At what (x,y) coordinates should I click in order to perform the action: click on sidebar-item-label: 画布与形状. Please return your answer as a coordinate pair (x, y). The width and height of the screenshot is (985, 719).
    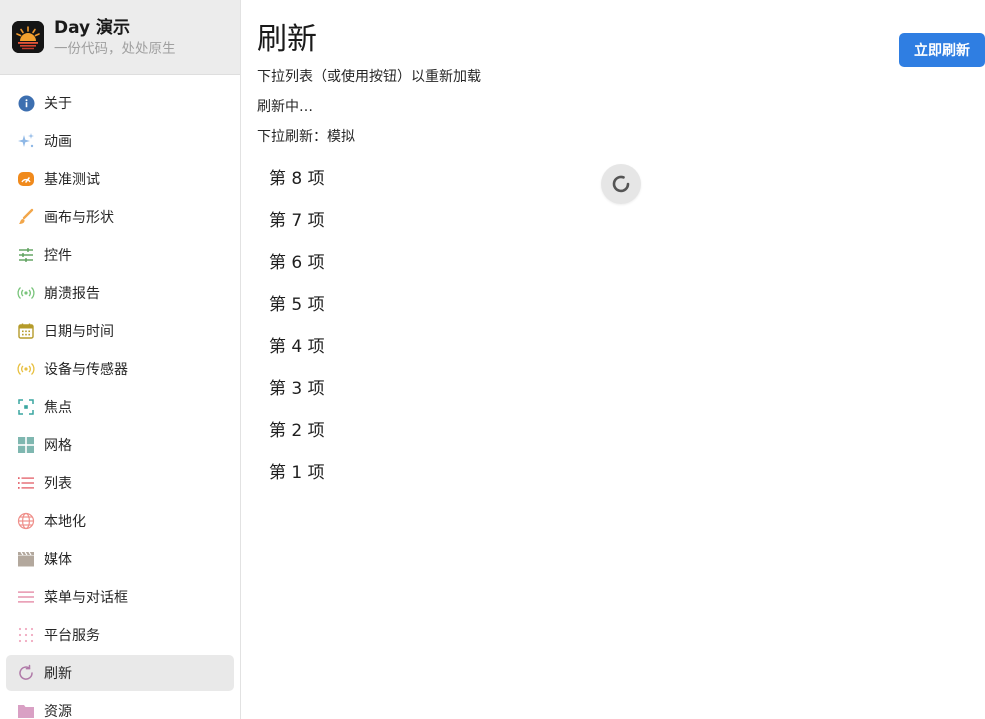
    Looking at the image, I should click on (79, 218).